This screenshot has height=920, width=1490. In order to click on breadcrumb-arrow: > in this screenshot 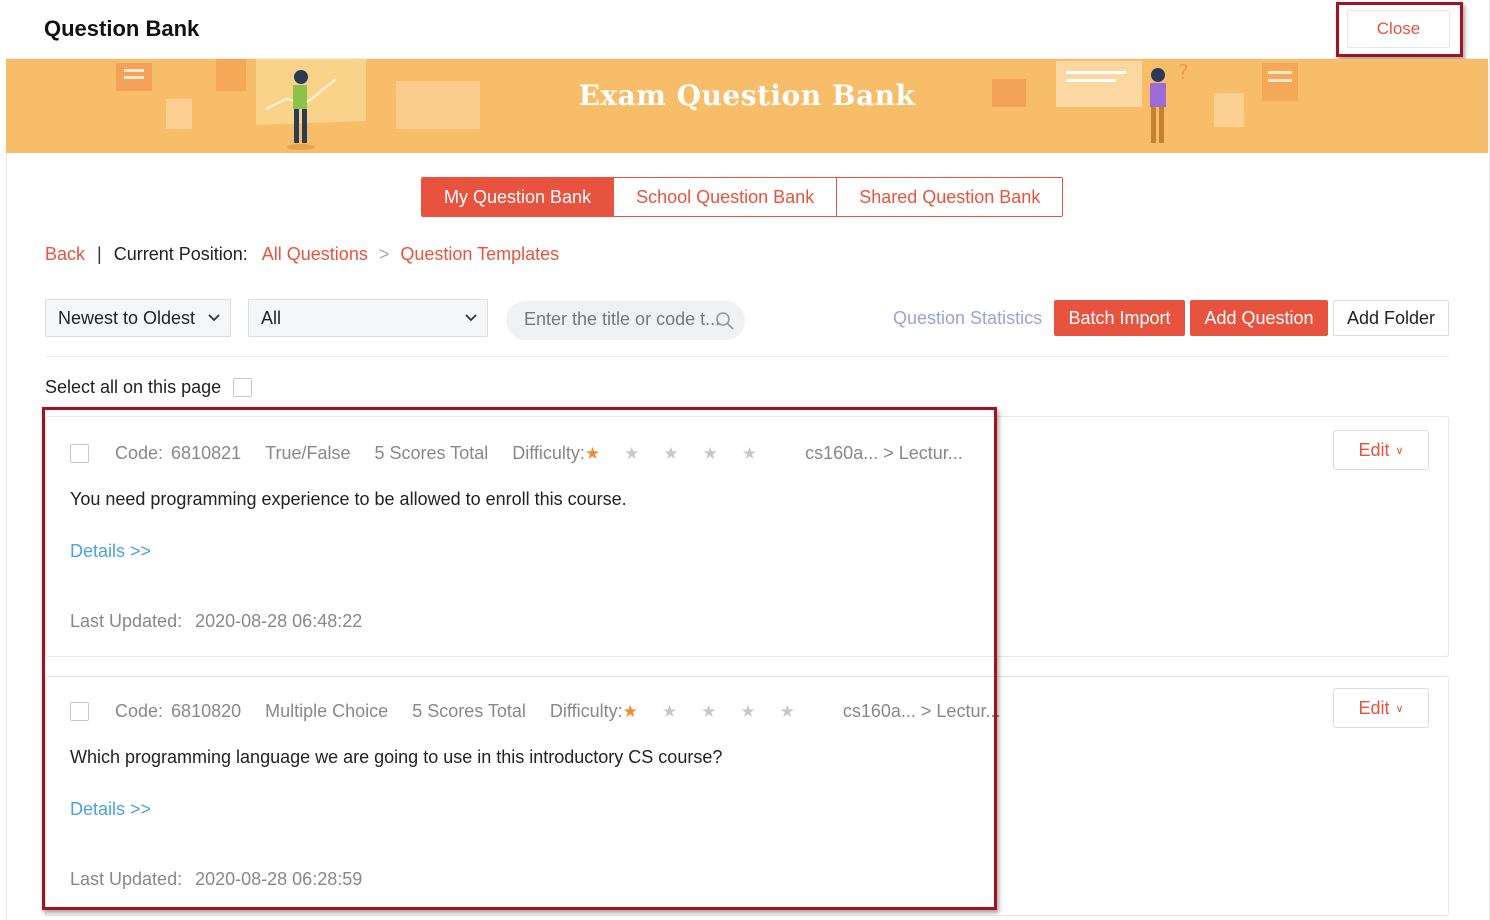, I will do `click(384, 254)`.